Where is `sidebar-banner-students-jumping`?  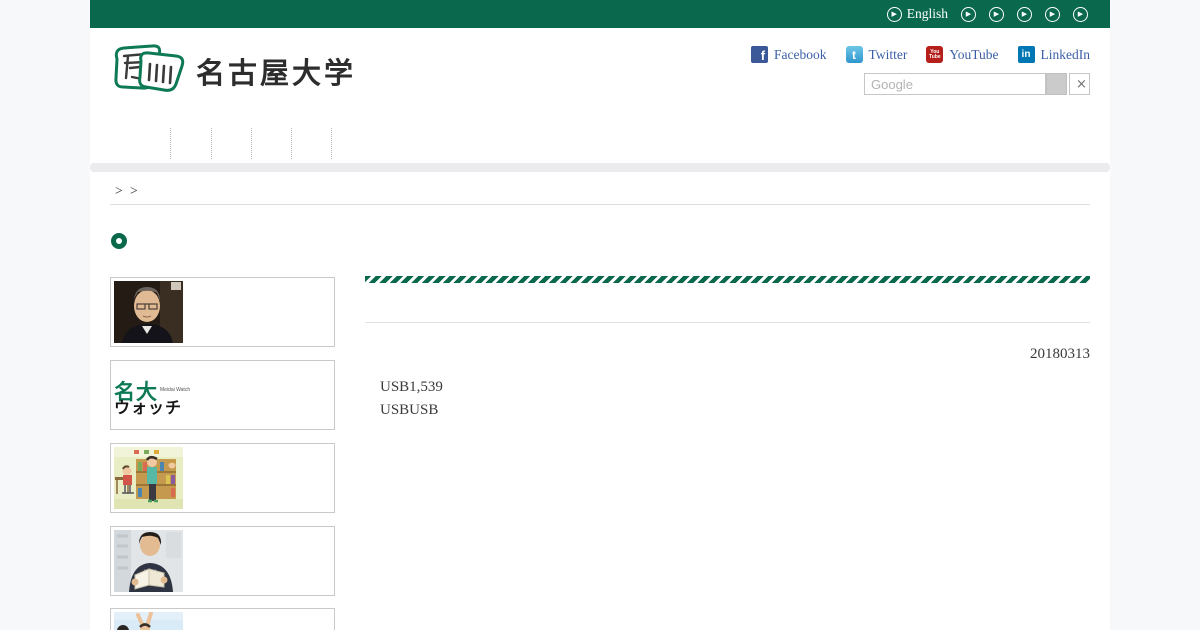
sidebar-banner-students-jumping is located at coordinates (222, 619).